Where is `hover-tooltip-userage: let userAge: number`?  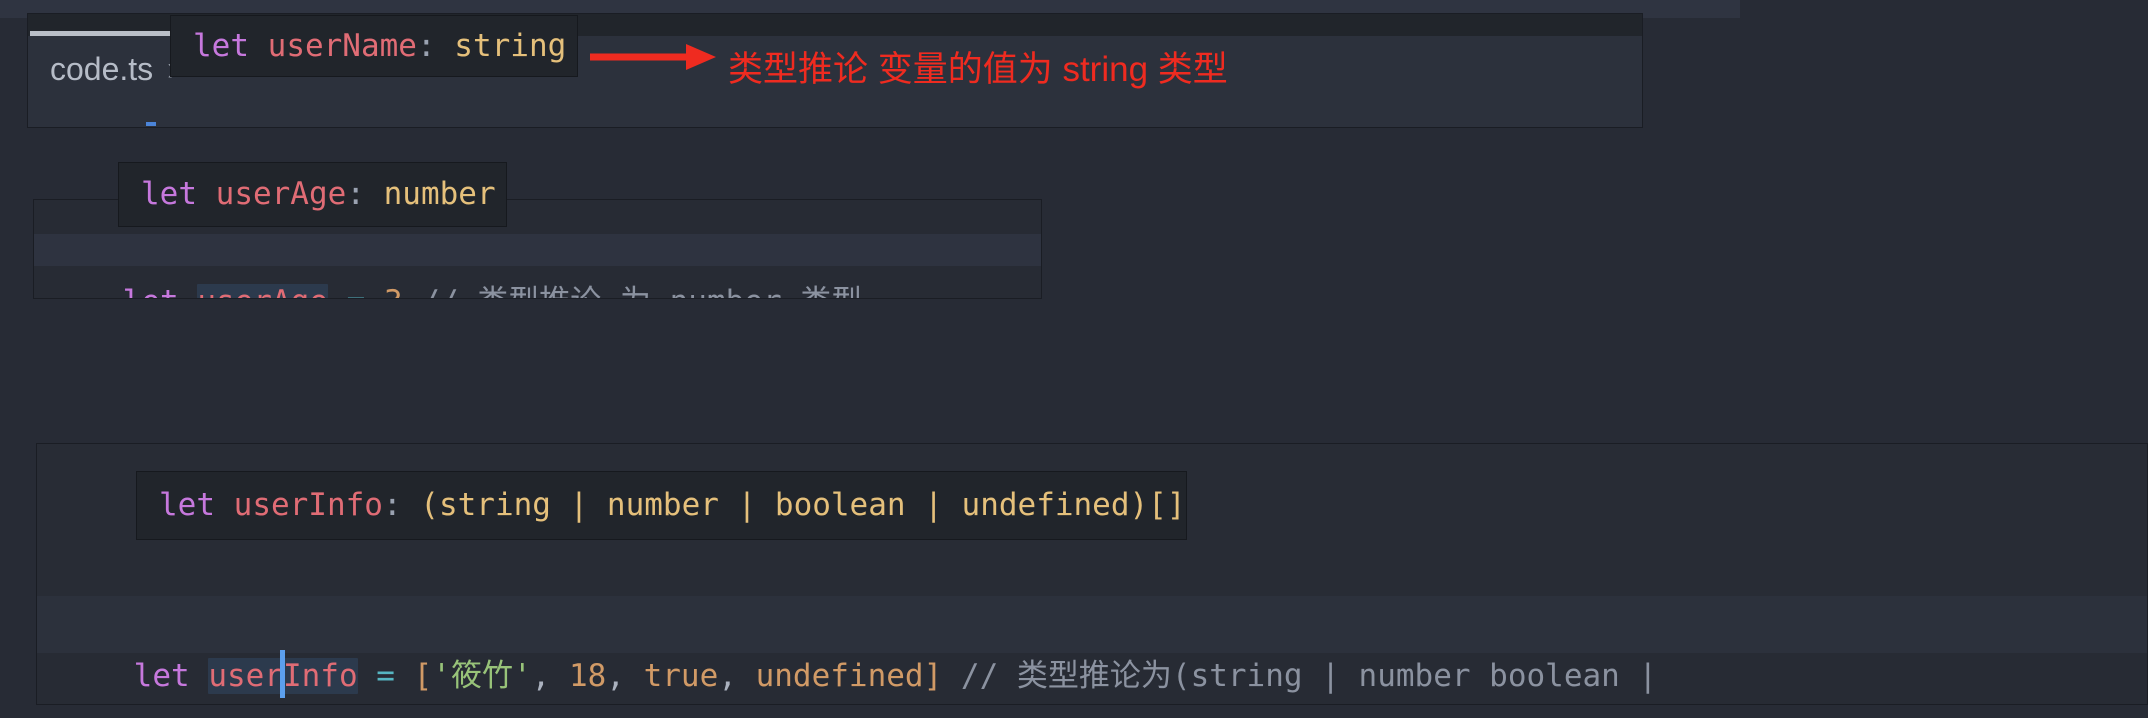 hover-tooltip-userage: let userAge: number is located at coordinates (312, 194).